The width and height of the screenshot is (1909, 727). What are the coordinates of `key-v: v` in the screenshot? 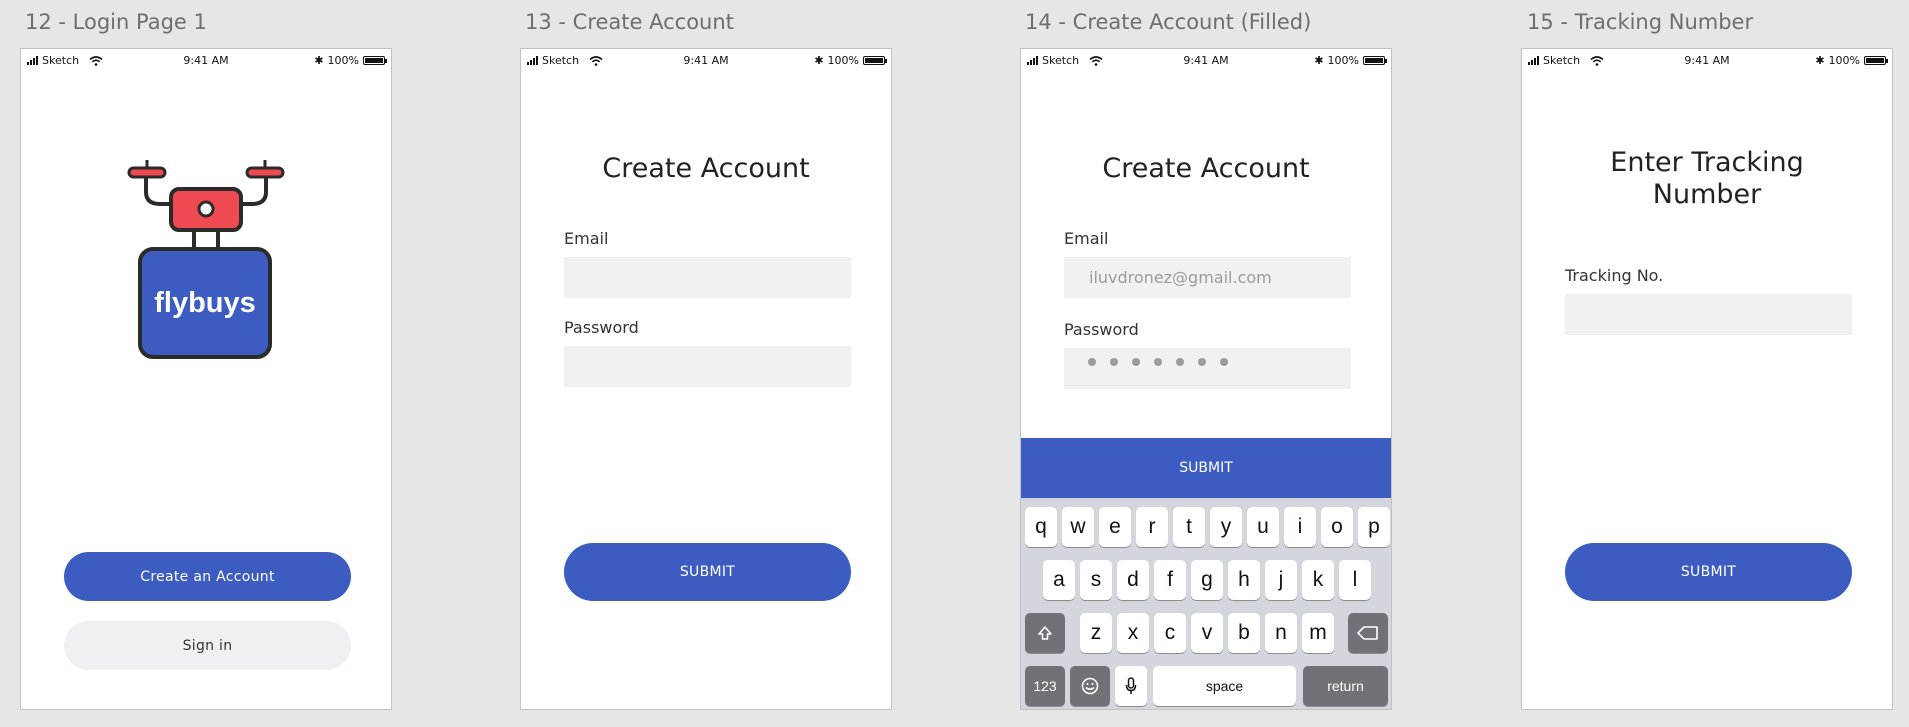 It's located at (1207, 633).